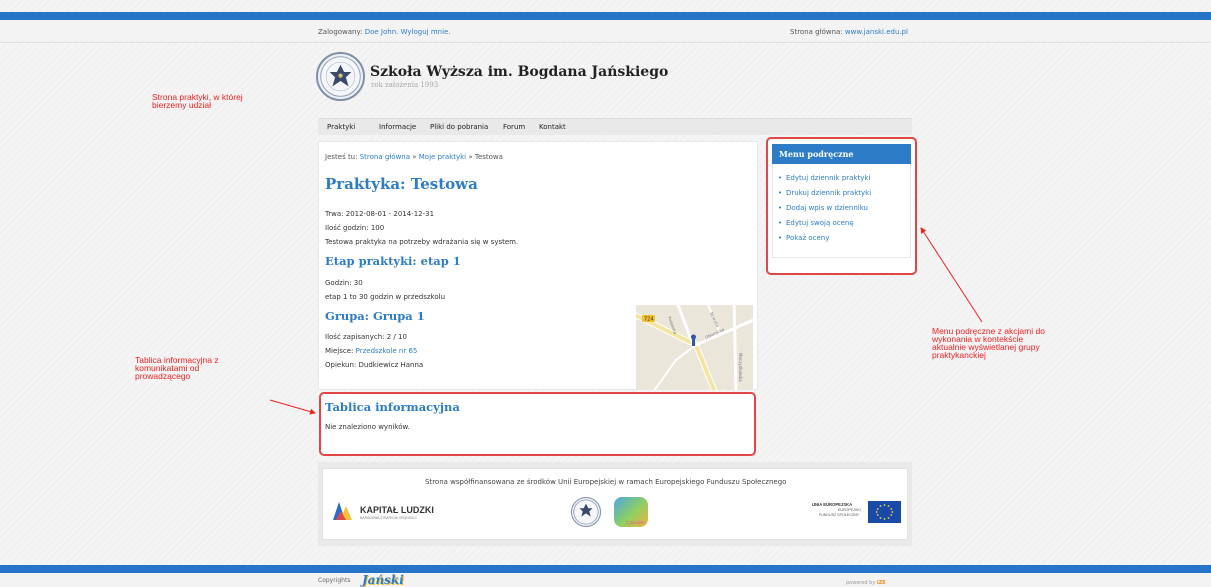  What do you see at coordinates (348, 228) in the screenshot?
I see `hours-label: Ilość godzin:` at bounding box center [348, 228].